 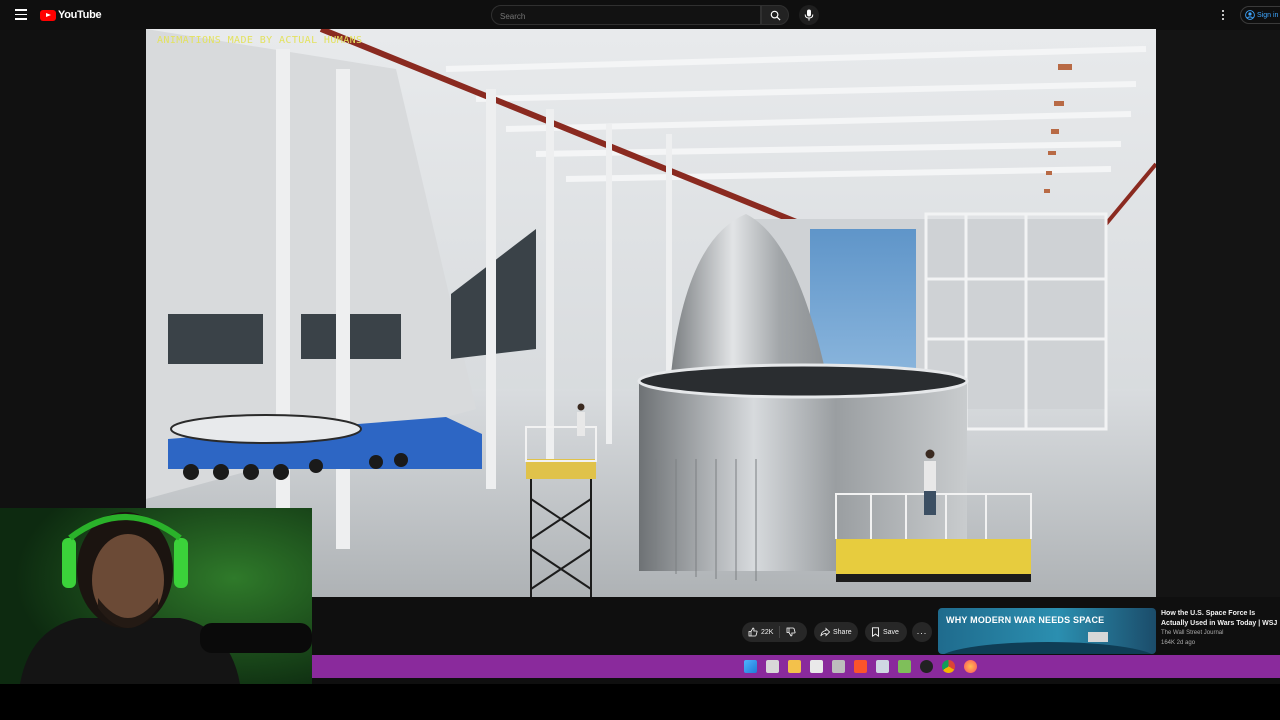 I want to click on search-icon, so click(x=775, y=15).